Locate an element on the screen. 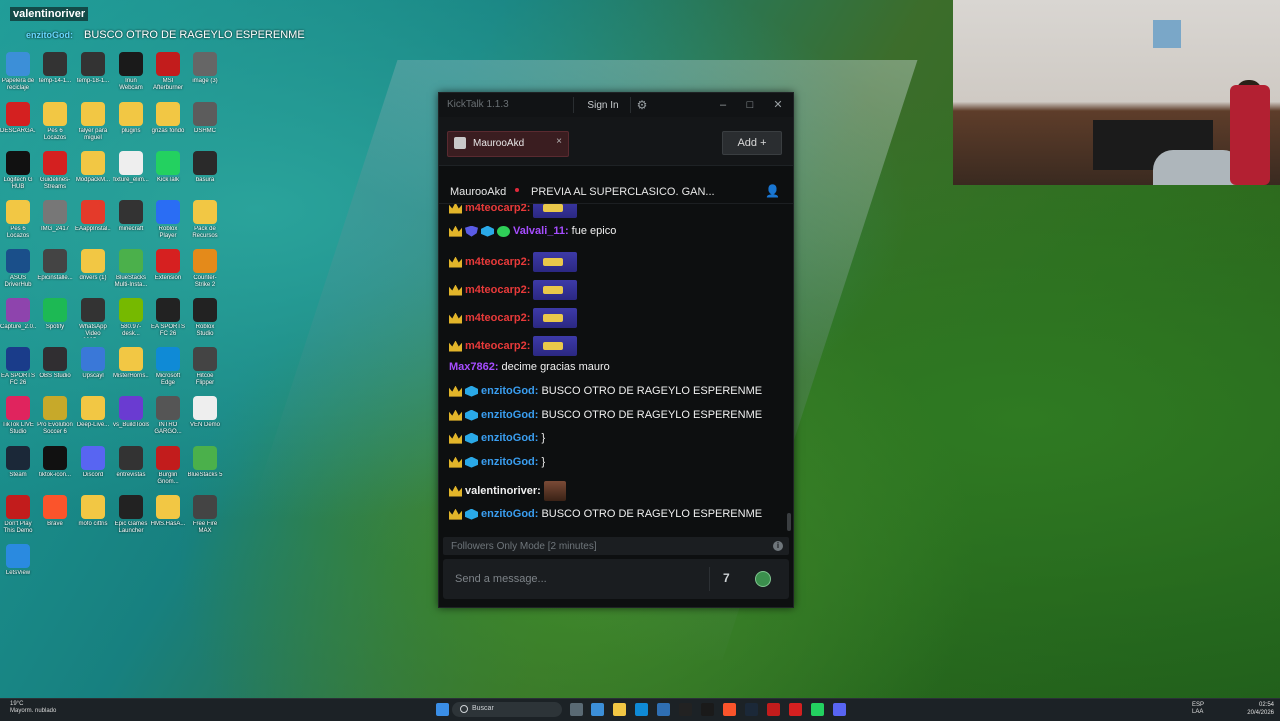 This screenshot has width=1280, height=721. store-icon is located at coordinates (663, 709).